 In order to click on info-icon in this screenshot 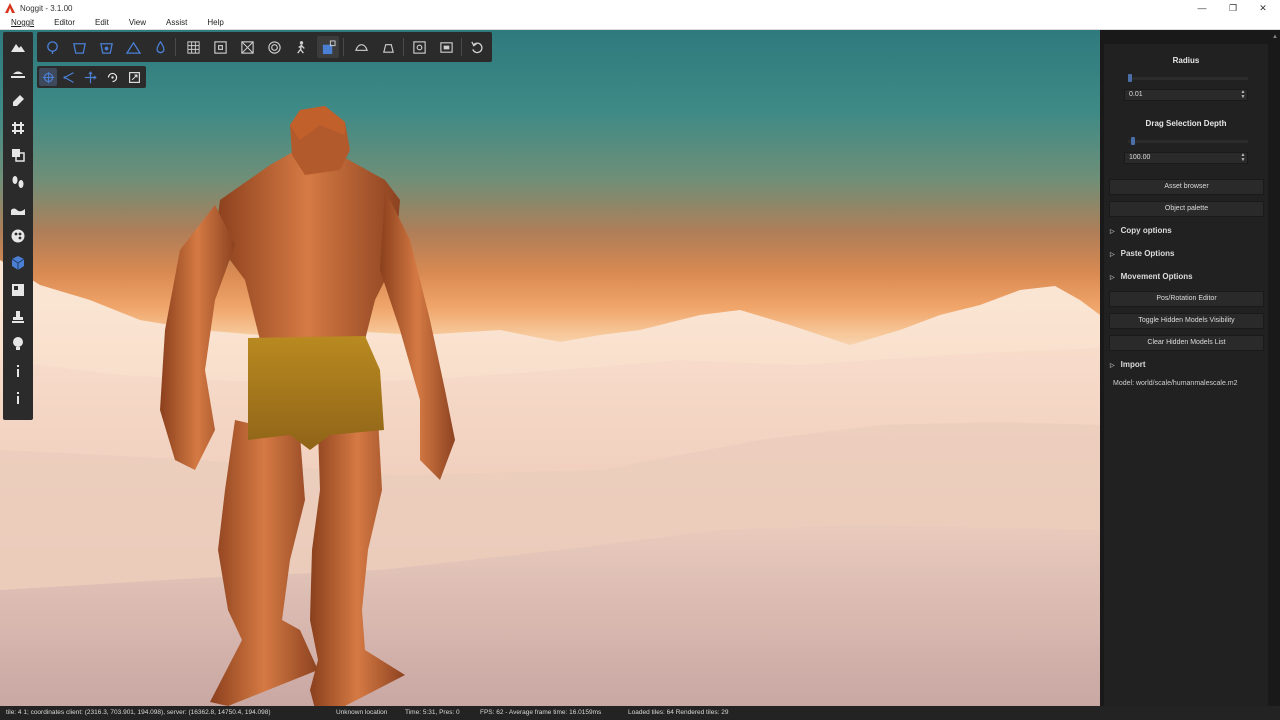, I will do `click(18, 371)`.